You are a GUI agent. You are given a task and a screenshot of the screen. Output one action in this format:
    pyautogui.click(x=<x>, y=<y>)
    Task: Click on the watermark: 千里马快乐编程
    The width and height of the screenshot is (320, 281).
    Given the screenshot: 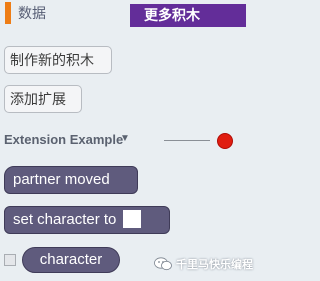 What is the action you would take?
    pyautogui.click(x=203, y=264)
    